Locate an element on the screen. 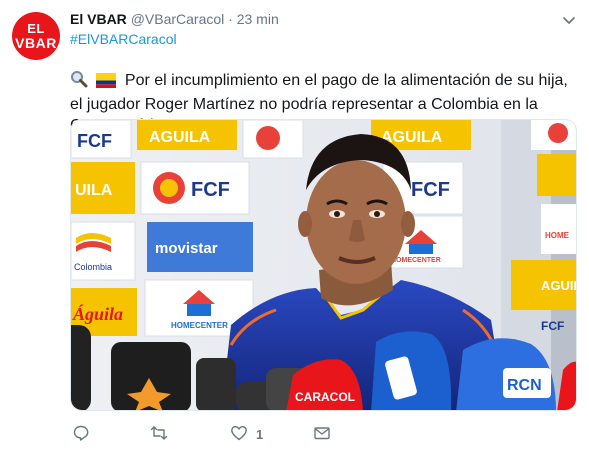 This screenshot has width=589, height=453. reply-button is located at coordinates (81, 434).